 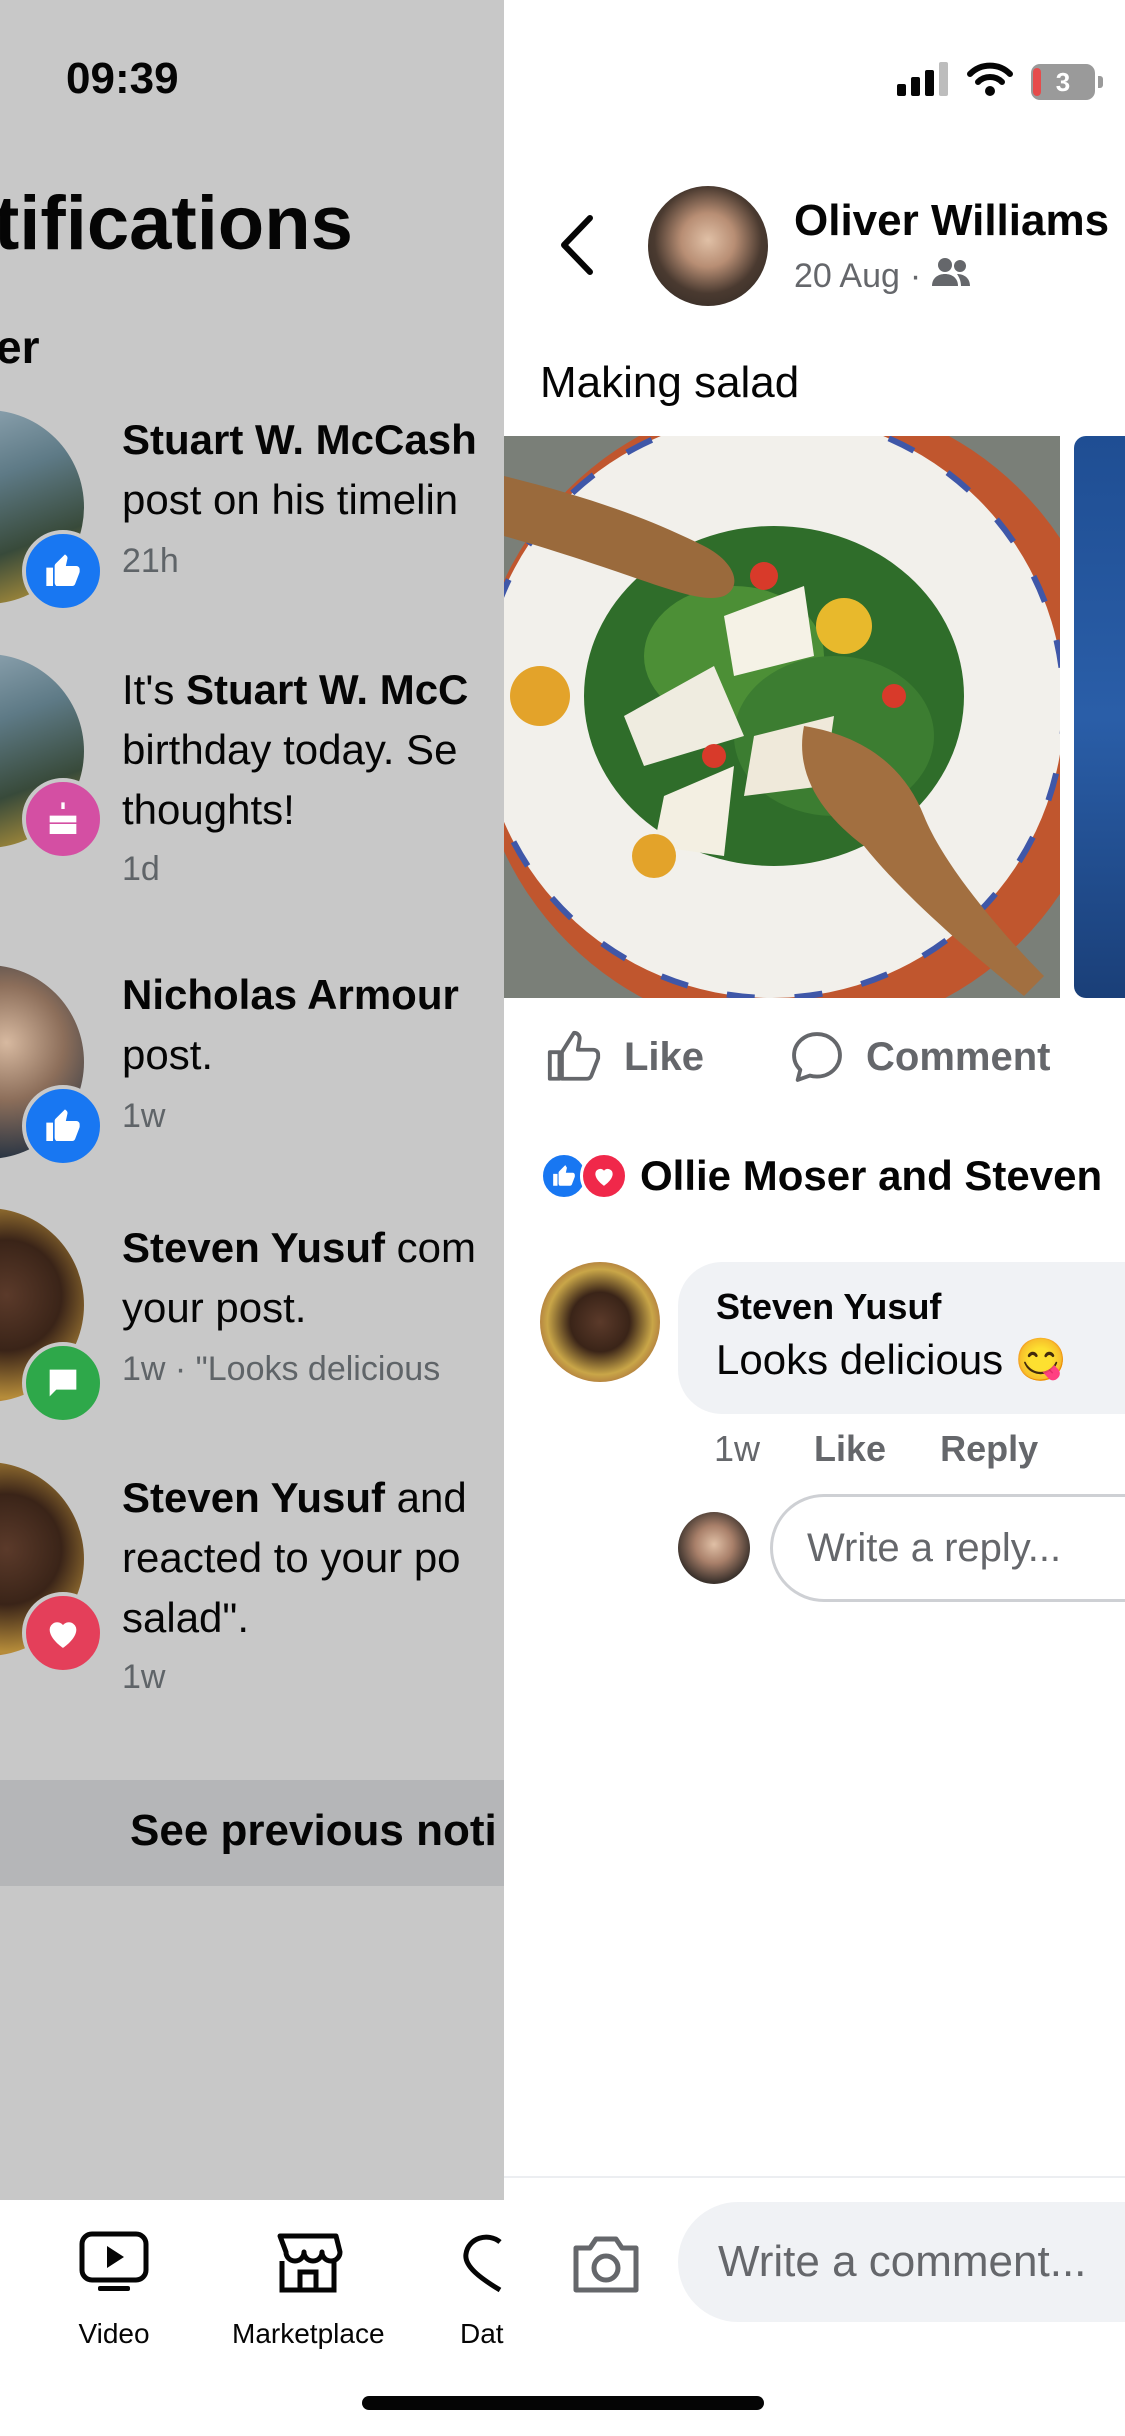 What do you see at coordinates (1067, 81) in the screenshot?
I see `battery-icon: 3` at bounding box center [1067, 81].